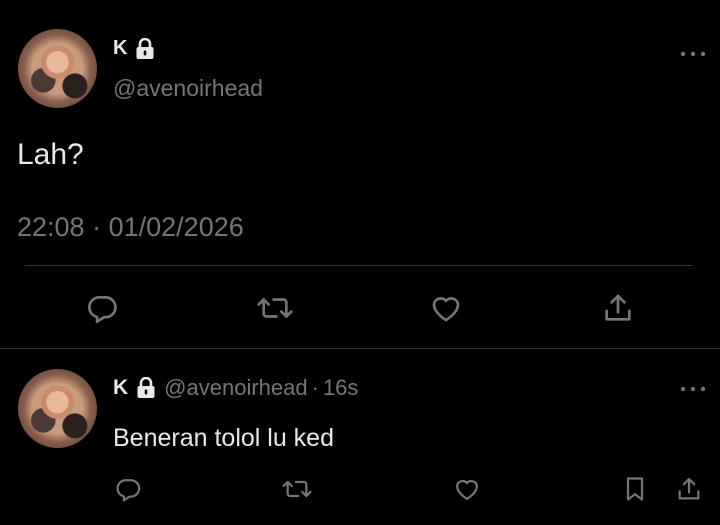 The height and width of the screenshot is (525, 720). I want to click on display-name: K, so click(120, 48).